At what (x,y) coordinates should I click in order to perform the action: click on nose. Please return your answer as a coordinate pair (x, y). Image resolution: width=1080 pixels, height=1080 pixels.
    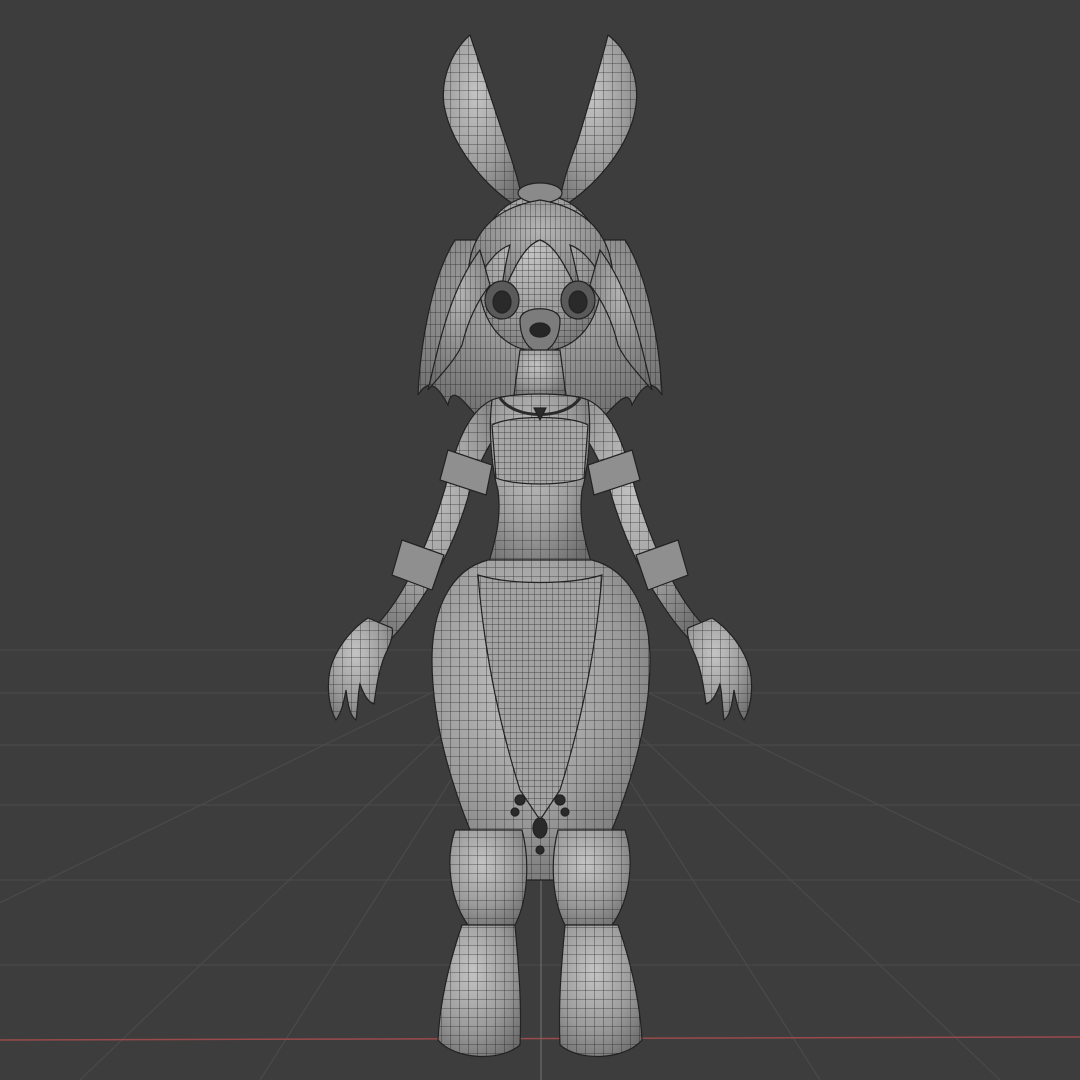
    Looking at the image, I should click on (540, 330).